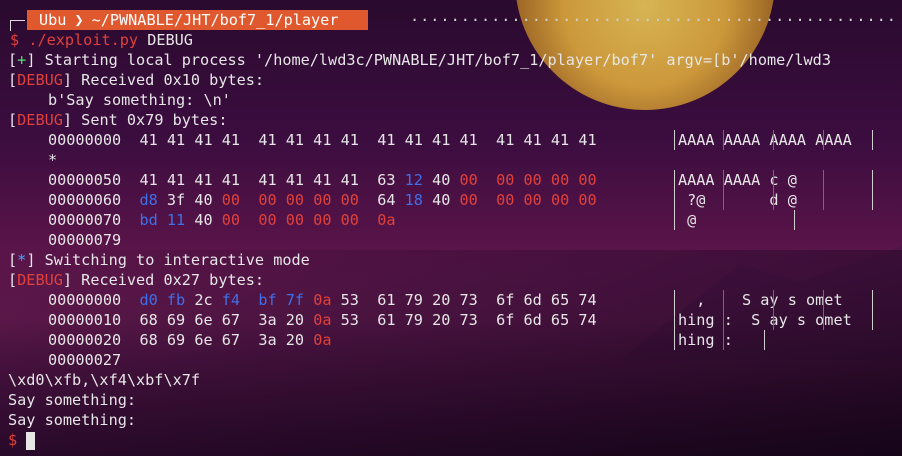 Image resolution: width=902 pixels, height=456 pixels. I want to click on log-sent: [DEBUG] Sent 0x79 bytes:, so click(118, 120).